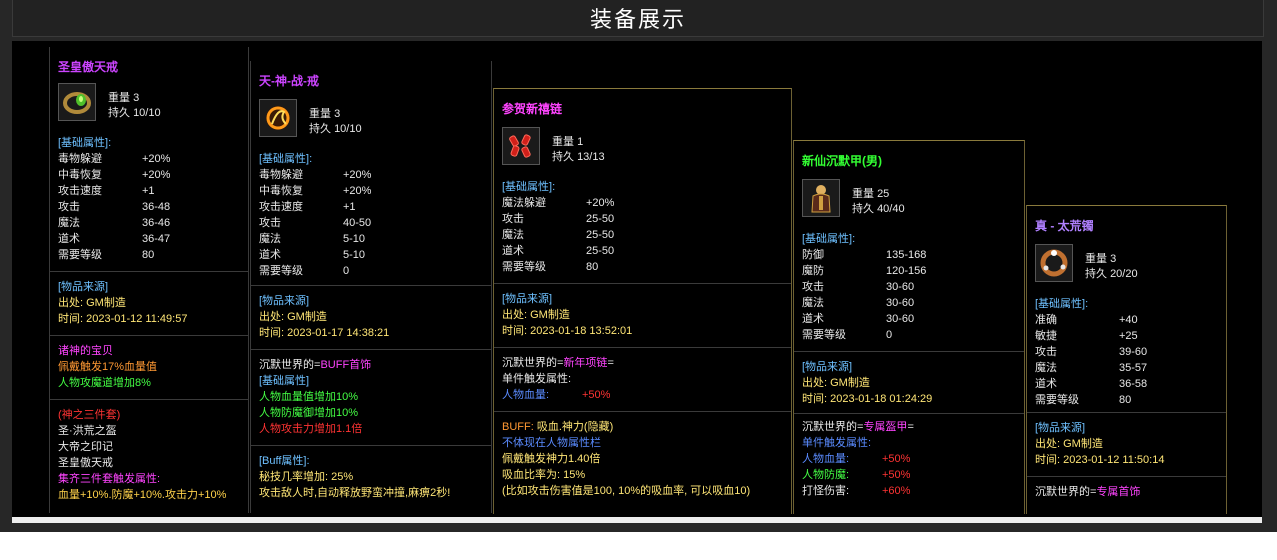 The height and width of the screenshot is (560, 1277). I want to click on bonus-row: 人物血量: +50%, so click(856, 459).